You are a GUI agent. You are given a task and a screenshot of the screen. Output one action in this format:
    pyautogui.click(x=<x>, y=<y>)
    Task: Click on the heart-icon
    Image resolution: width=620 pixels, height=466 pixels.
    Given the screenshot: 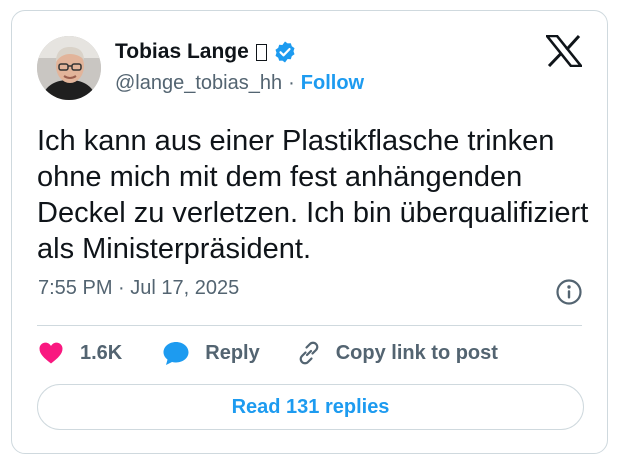 What is the action you would take?
    pyautogui.click(x=51, y=353)
    